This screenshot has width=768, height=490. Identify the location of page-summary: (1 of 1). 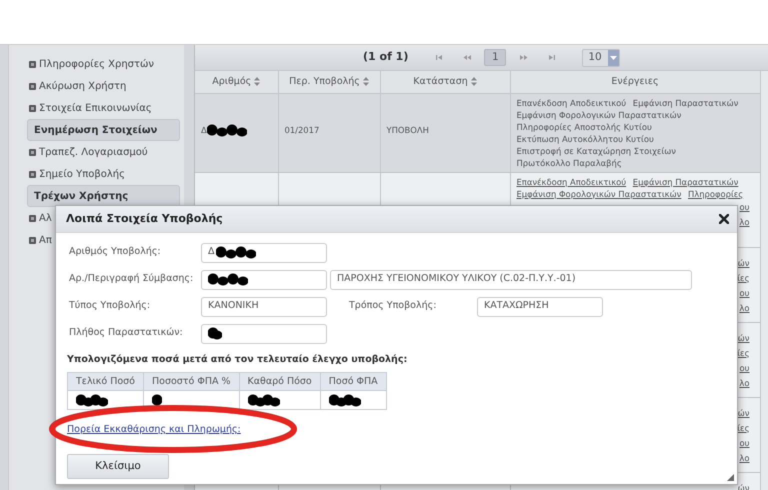
(385, 57).